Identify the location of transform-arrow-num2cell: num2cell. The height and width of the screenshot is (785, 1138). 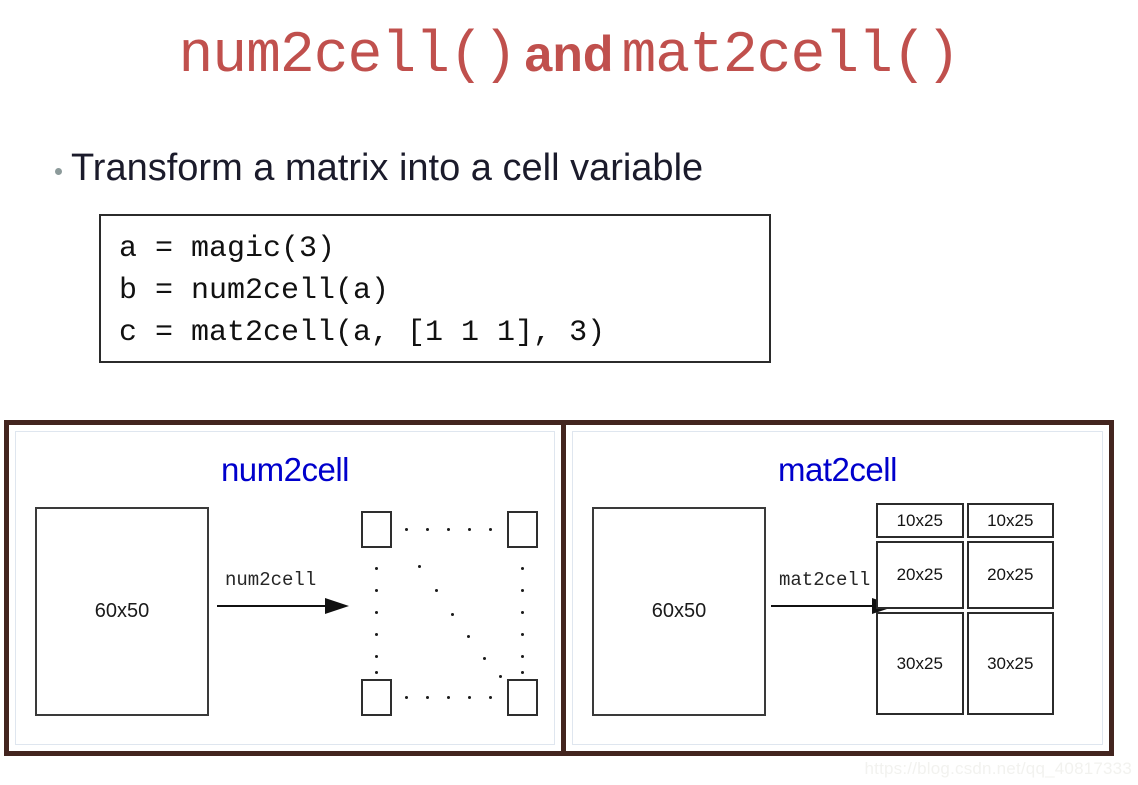
(284, 596).